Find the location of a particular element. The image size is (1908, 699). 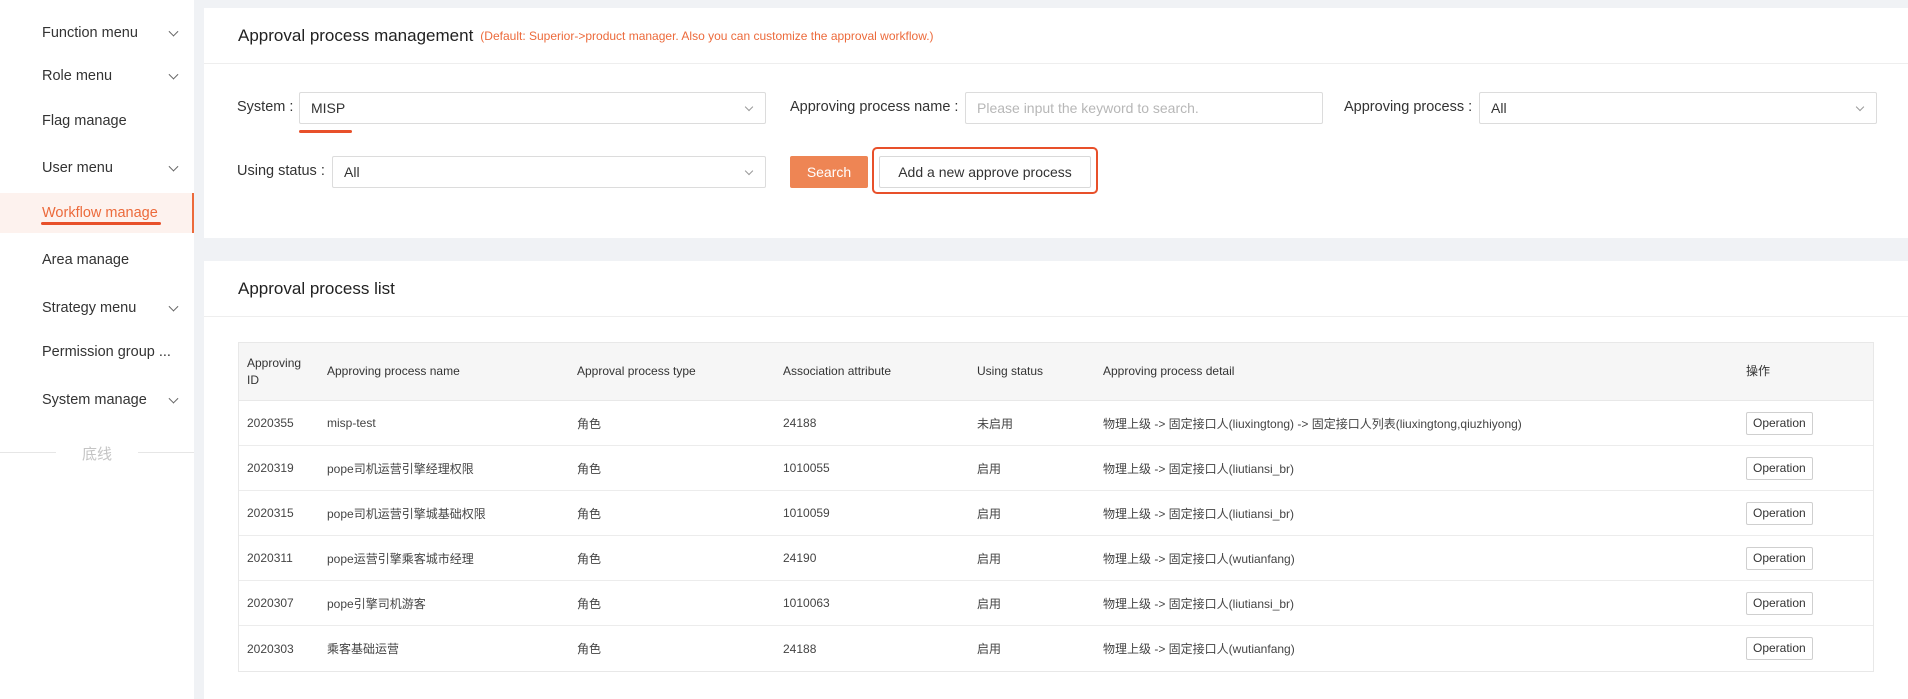

list-panel-header: Approval process list is located at coordinates (1056, 289).